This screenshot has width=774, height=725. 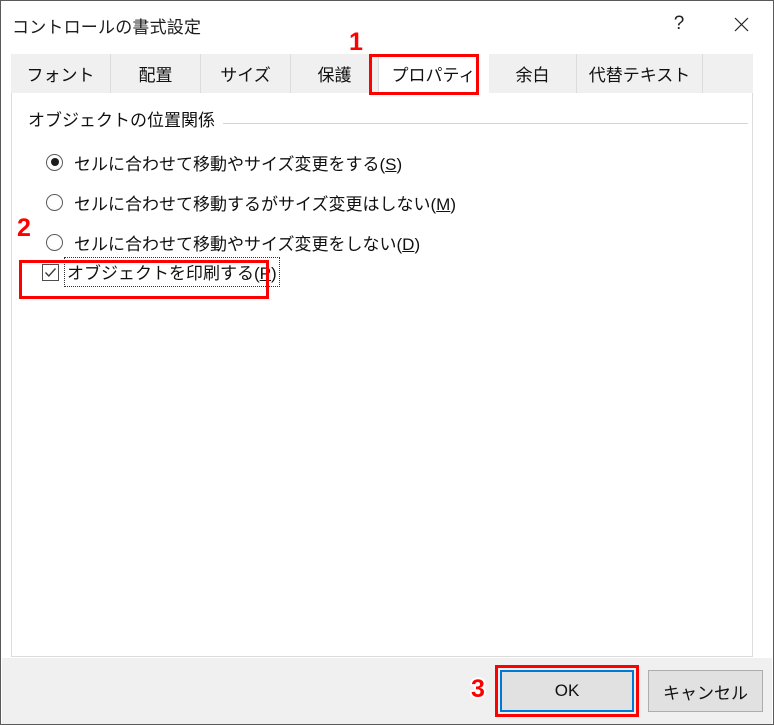 What do you see at coordinates (567, 691) in the screenshot?
I see `ok-button: OK` at bounding box center [567, 691].